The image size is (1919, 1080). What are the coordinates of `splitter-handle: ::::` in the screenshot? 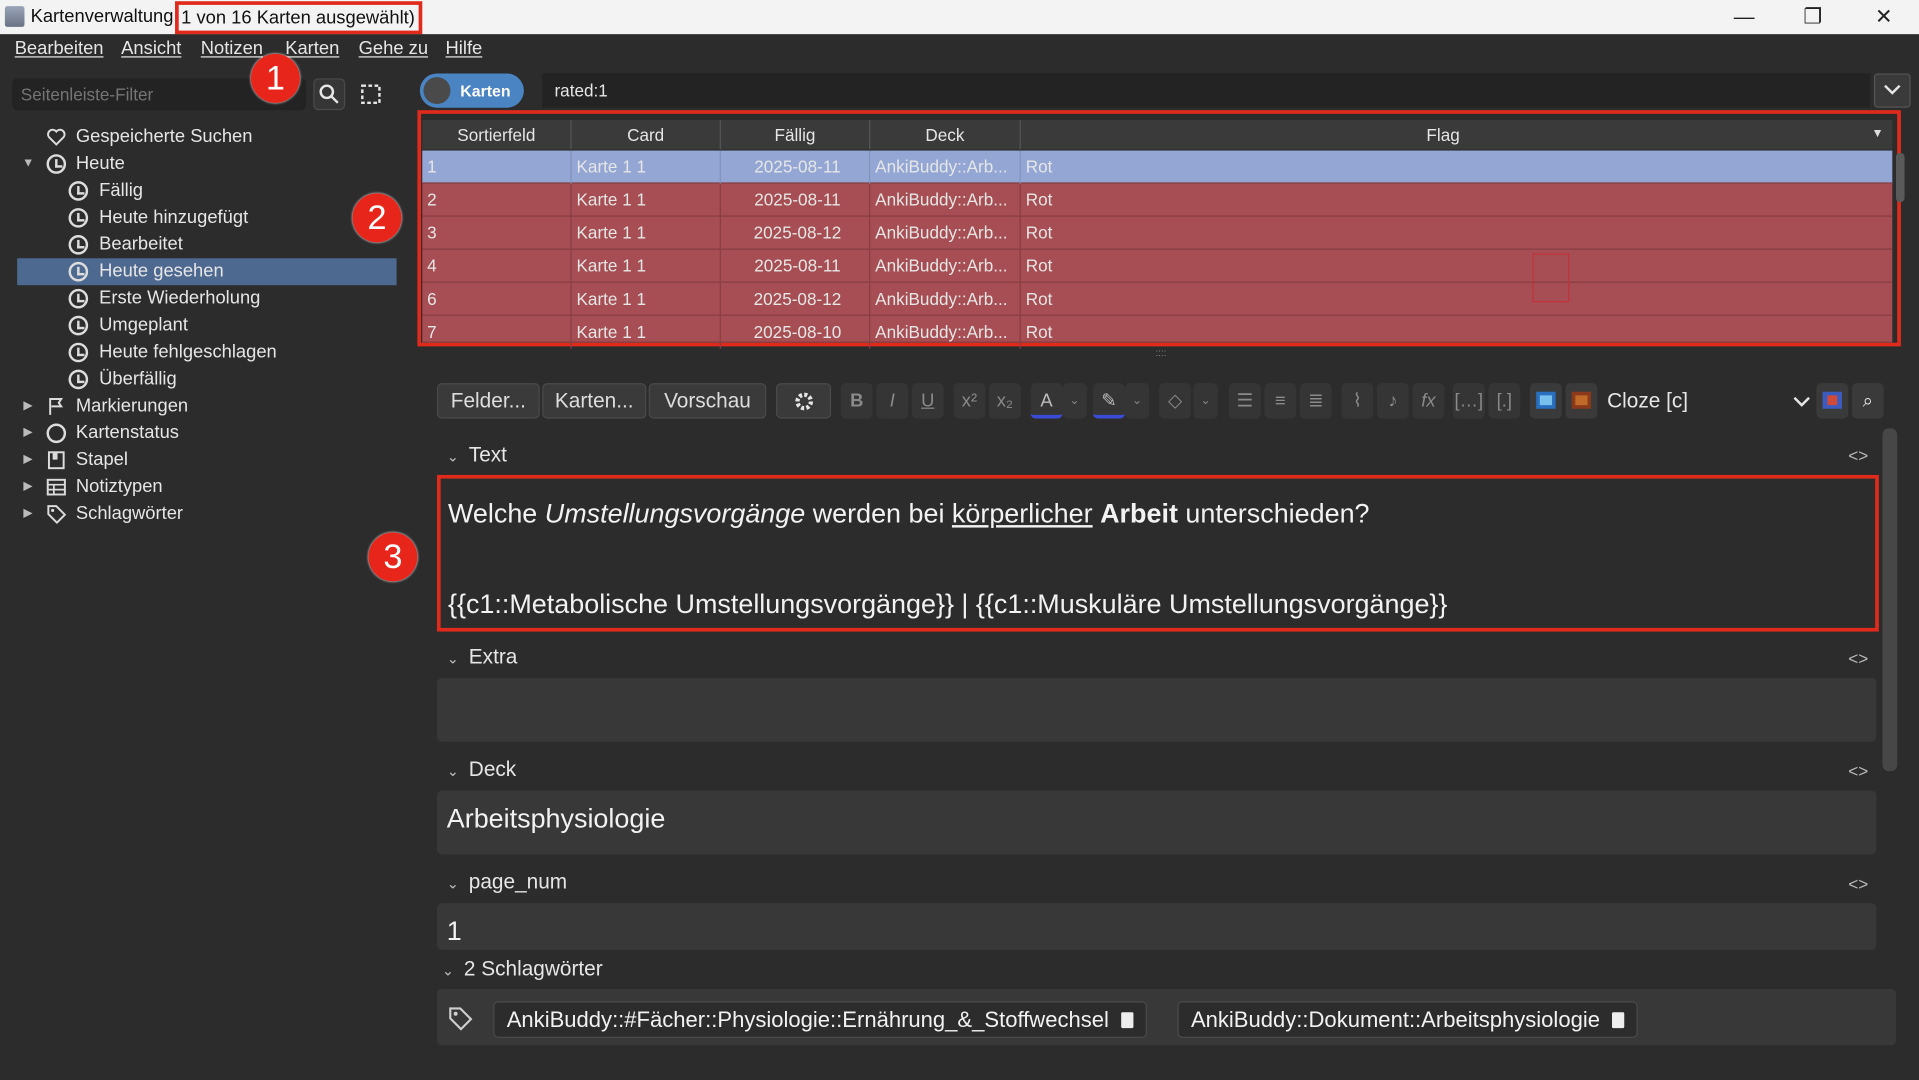 It's located at (1166, 353).